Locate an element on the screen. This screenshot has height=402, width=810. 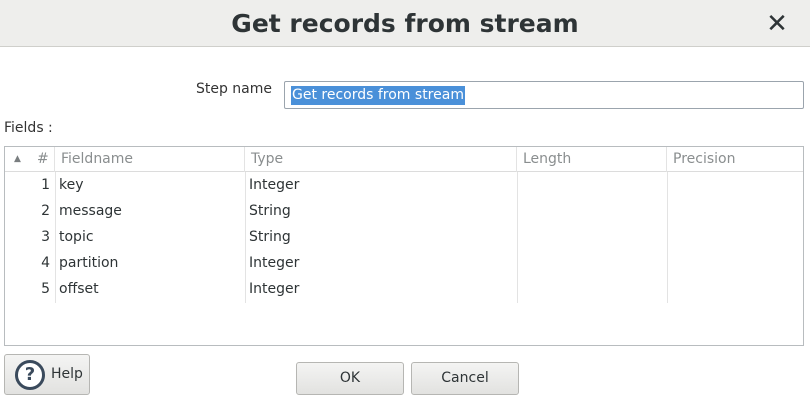
cell-fieldname: partition is located at coordinates (150, 263).